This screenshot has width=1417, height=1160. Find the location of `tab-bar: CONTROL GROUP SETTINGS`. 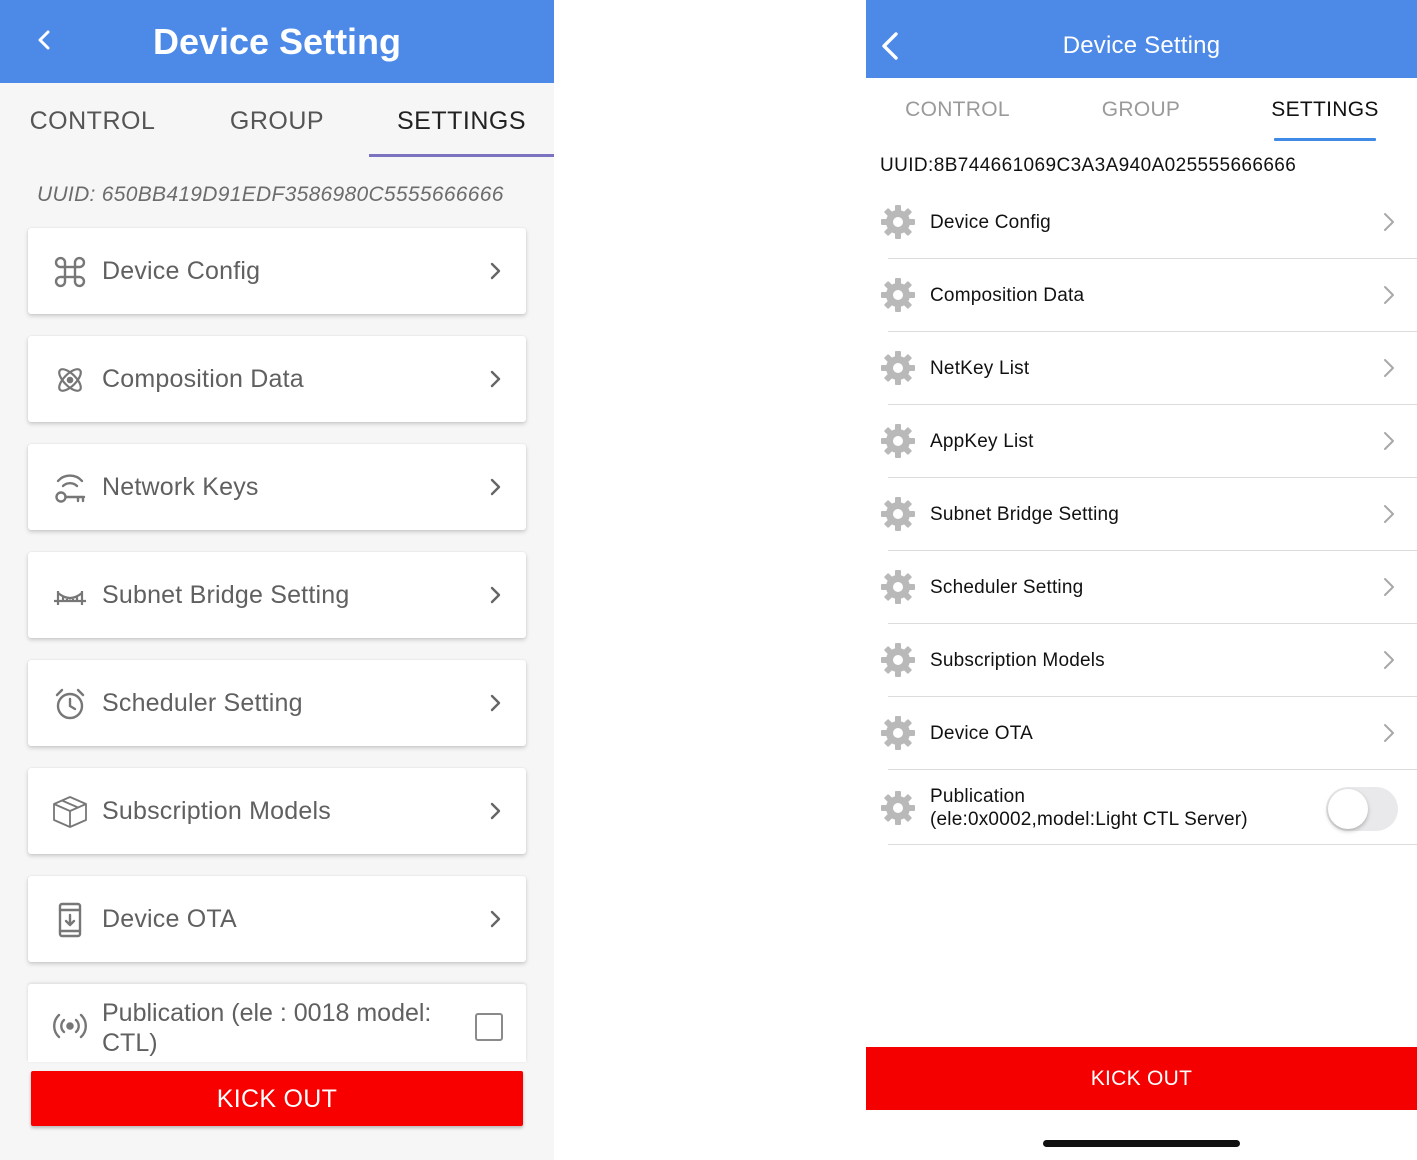

tab-bar: CONTROL GROUP SETTINGS is located at coordinates (277, 120).